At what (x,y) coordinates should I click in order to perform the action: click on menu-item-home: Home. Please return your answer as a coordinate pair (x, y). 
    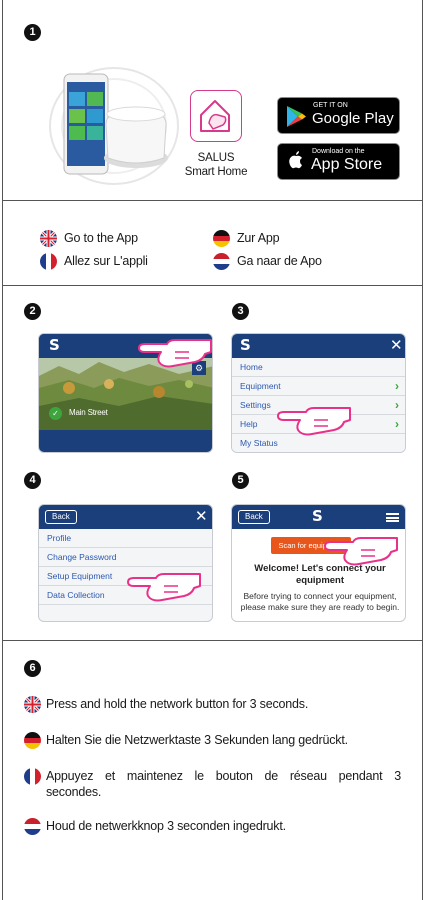
    Looking at the image, I should click on (318, 367).